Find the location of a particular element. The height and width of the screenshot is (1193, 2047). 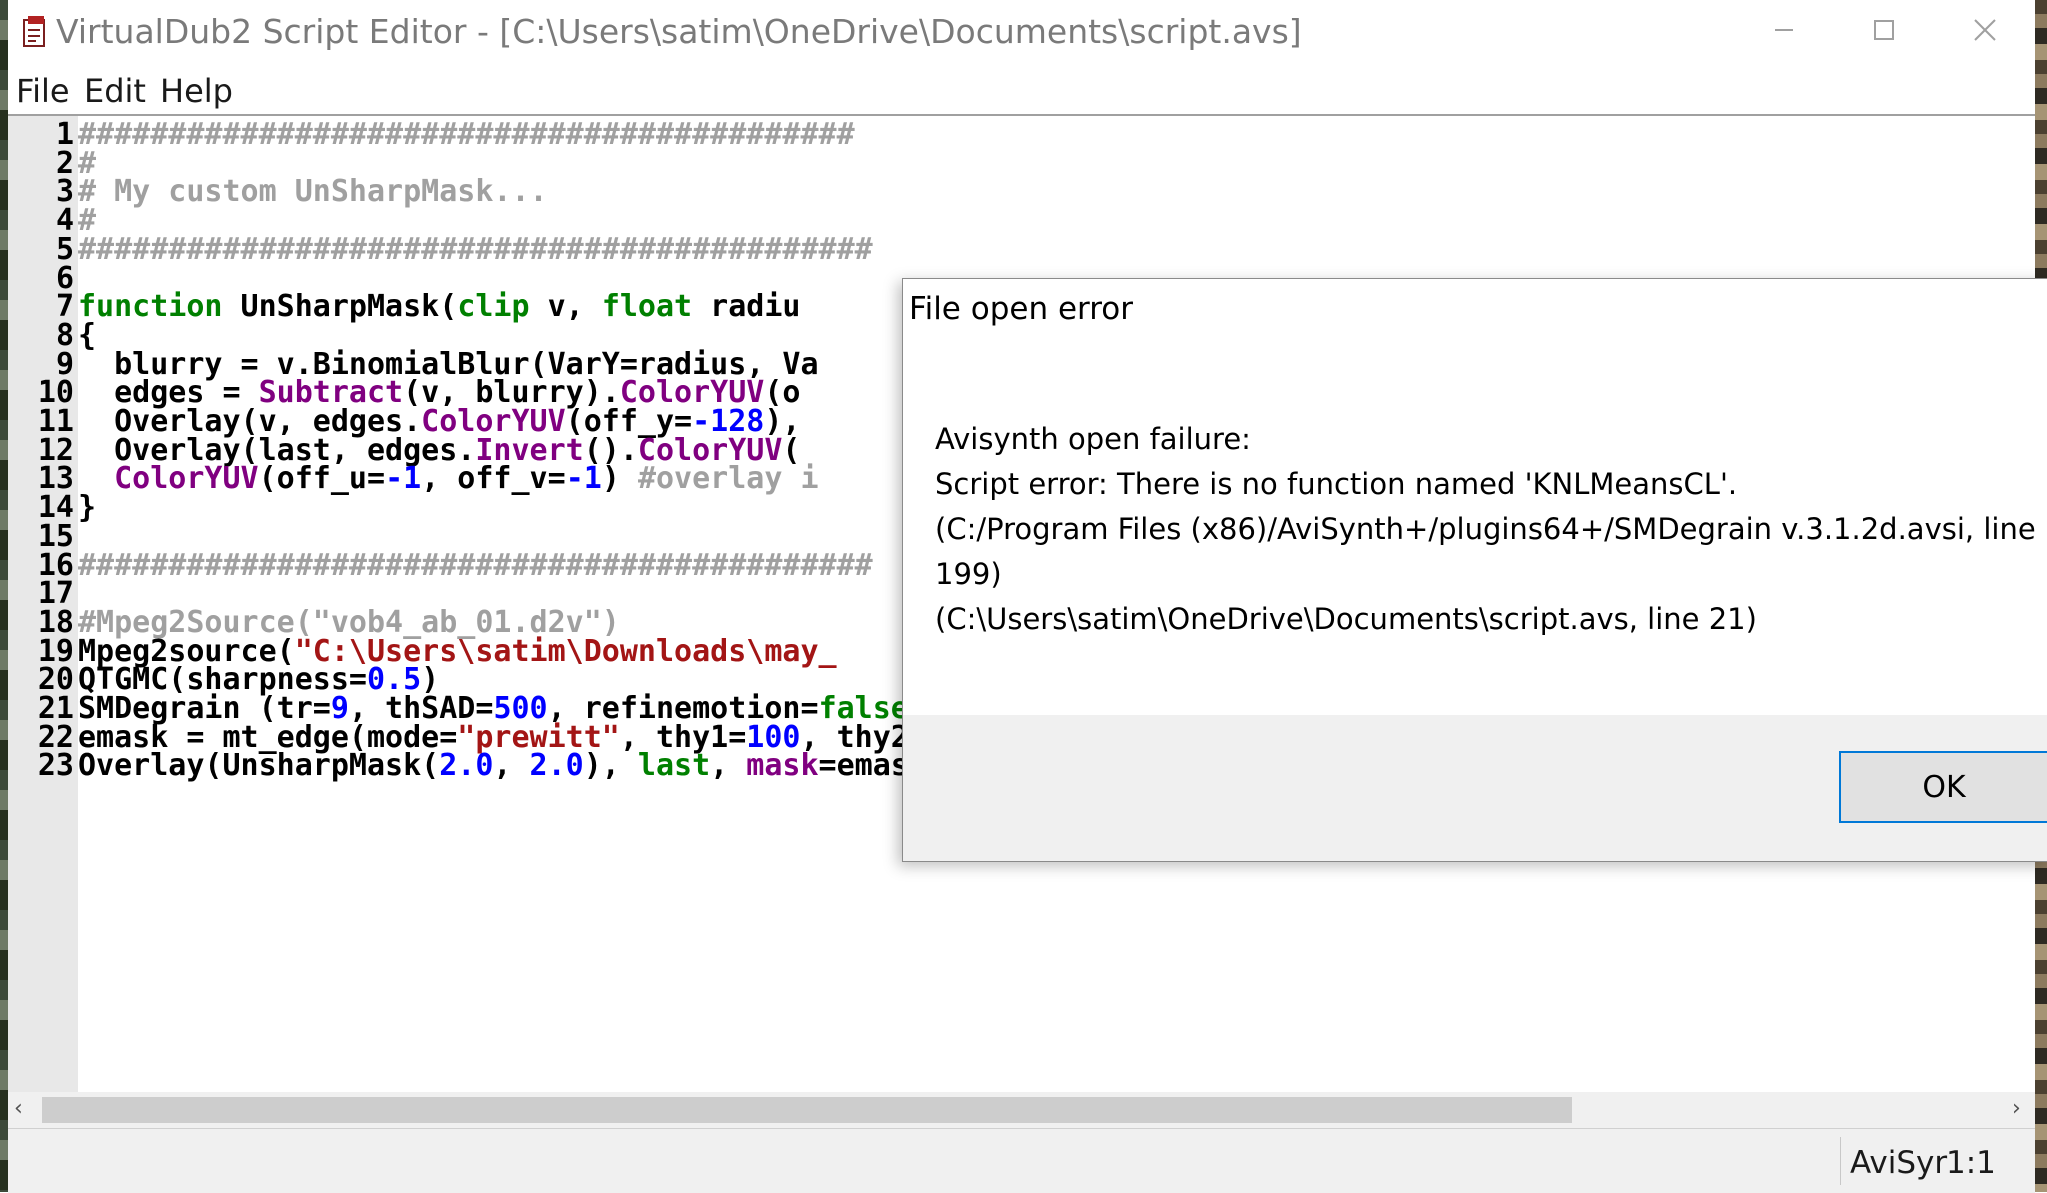

line-number: 23 is located at coordinates (55, 766).